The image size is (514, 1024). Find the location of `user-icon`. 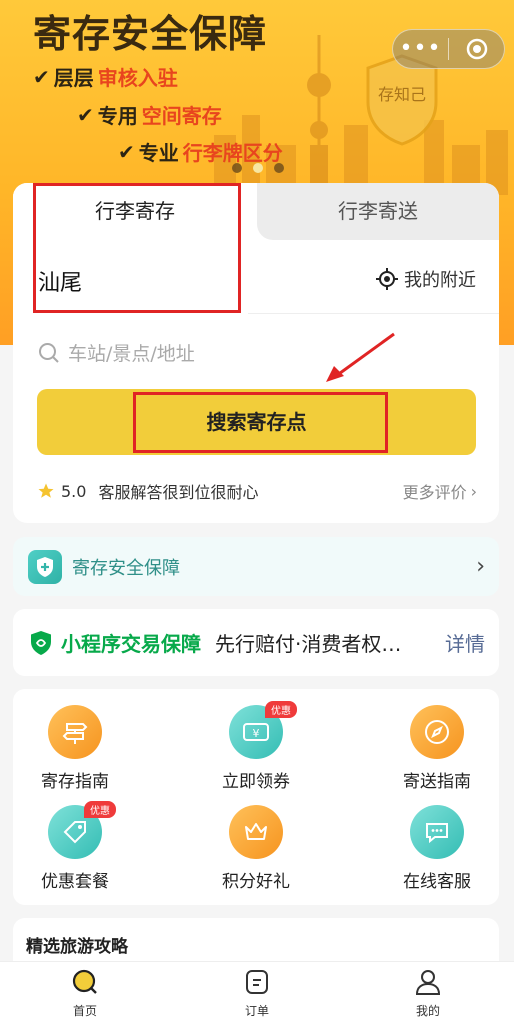

user-icon is located at coordinates (428, 982).